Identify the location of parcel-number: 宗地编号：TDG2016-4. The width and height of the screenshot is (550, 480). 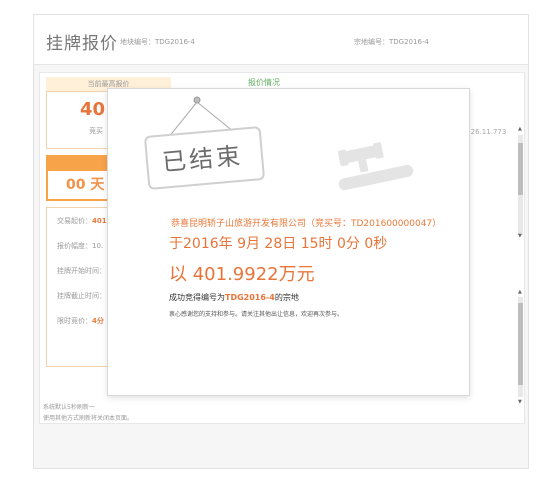
(391, 42).